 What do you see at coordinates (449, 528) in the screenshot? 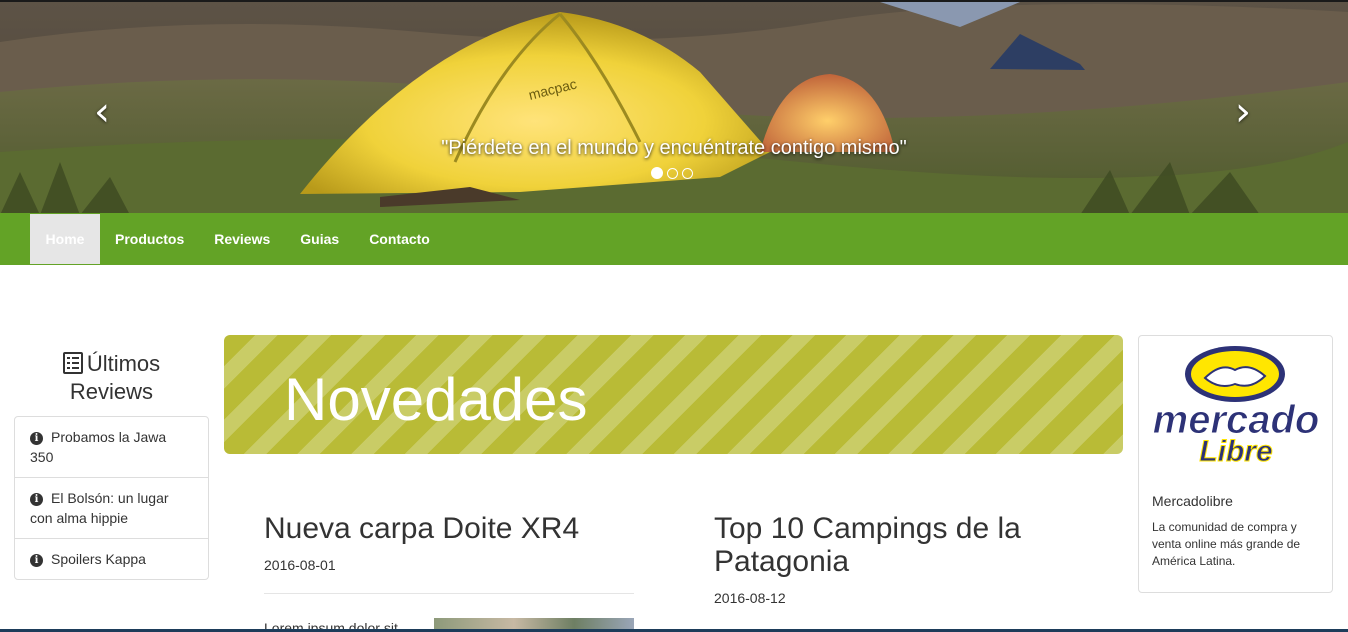
I see `post-title: Nueva carpa Doite XR4` at bounding box center [449, 528].